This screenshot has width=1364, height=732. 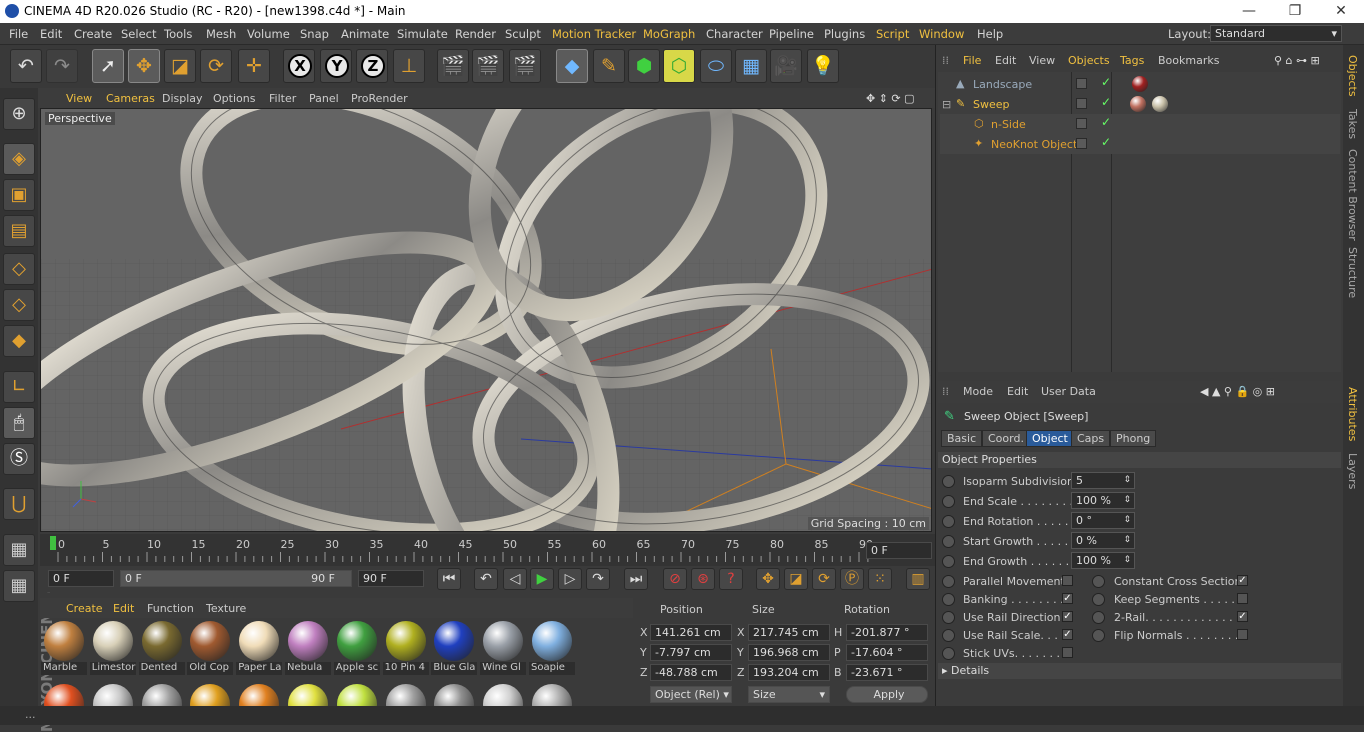 What do you see at coordinates (572, 66) in the screenshot?
I see `cube-object-button: ◆` at bounding box center [572, 66].